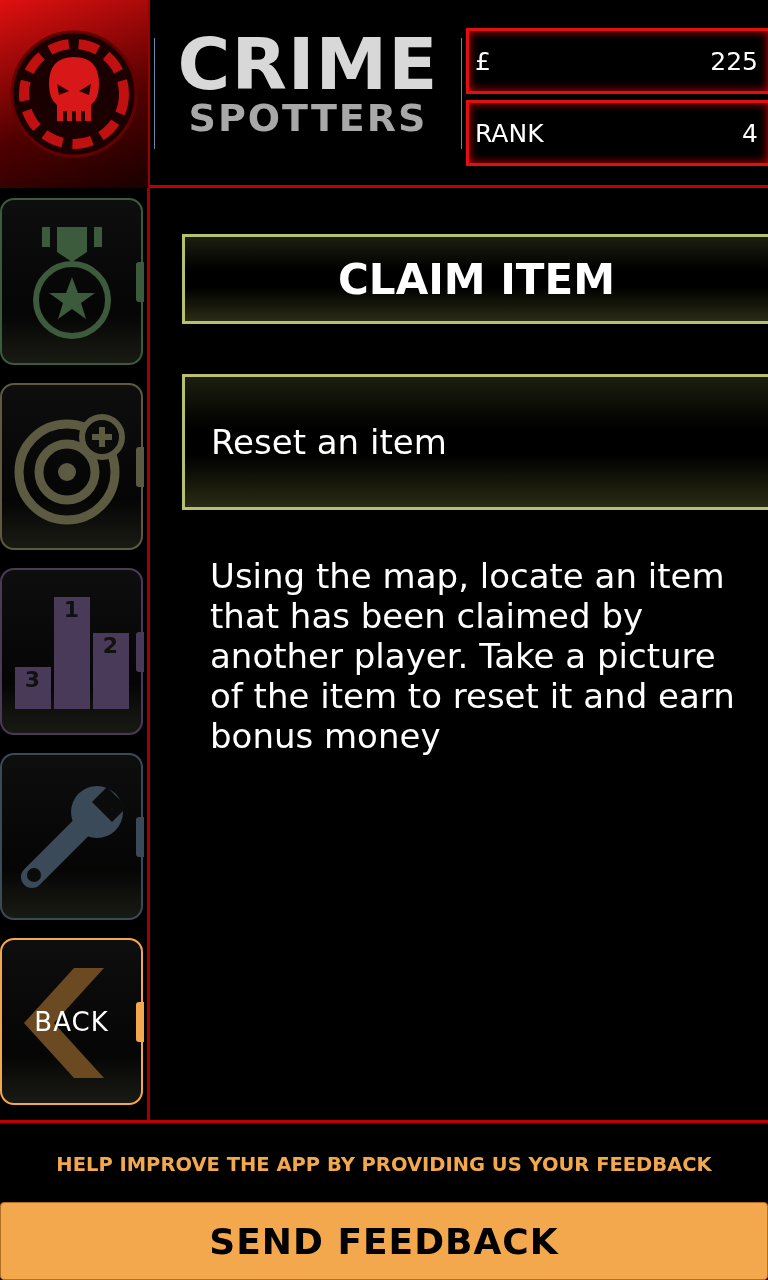 The height and width of the screenshot is (1280, 768). What do you see at coordinates (473, 656) in the screenshot?
I see `description-text: Using the map, locate an item that has been claimed by another player. Take a picture of the item to reset it and earn bonus money` at bounding box center [473, 656].